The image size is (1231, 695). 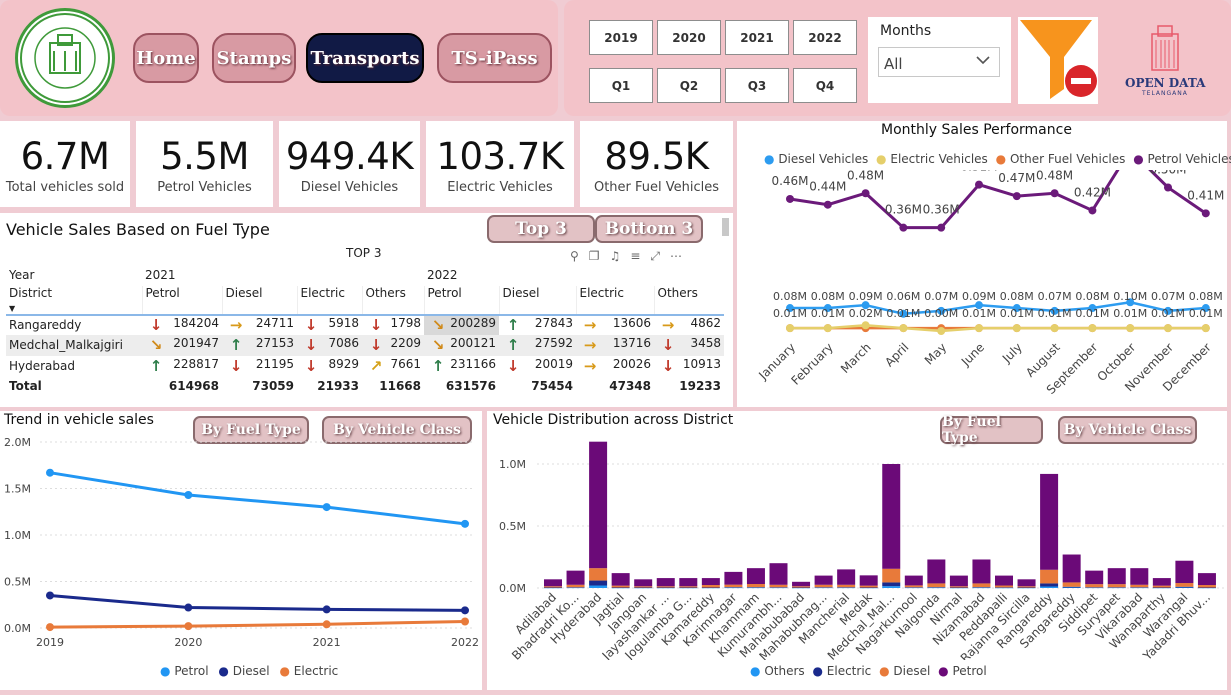 I want to click on value-cell: ↓ 184204, so click(x=182, y=325).